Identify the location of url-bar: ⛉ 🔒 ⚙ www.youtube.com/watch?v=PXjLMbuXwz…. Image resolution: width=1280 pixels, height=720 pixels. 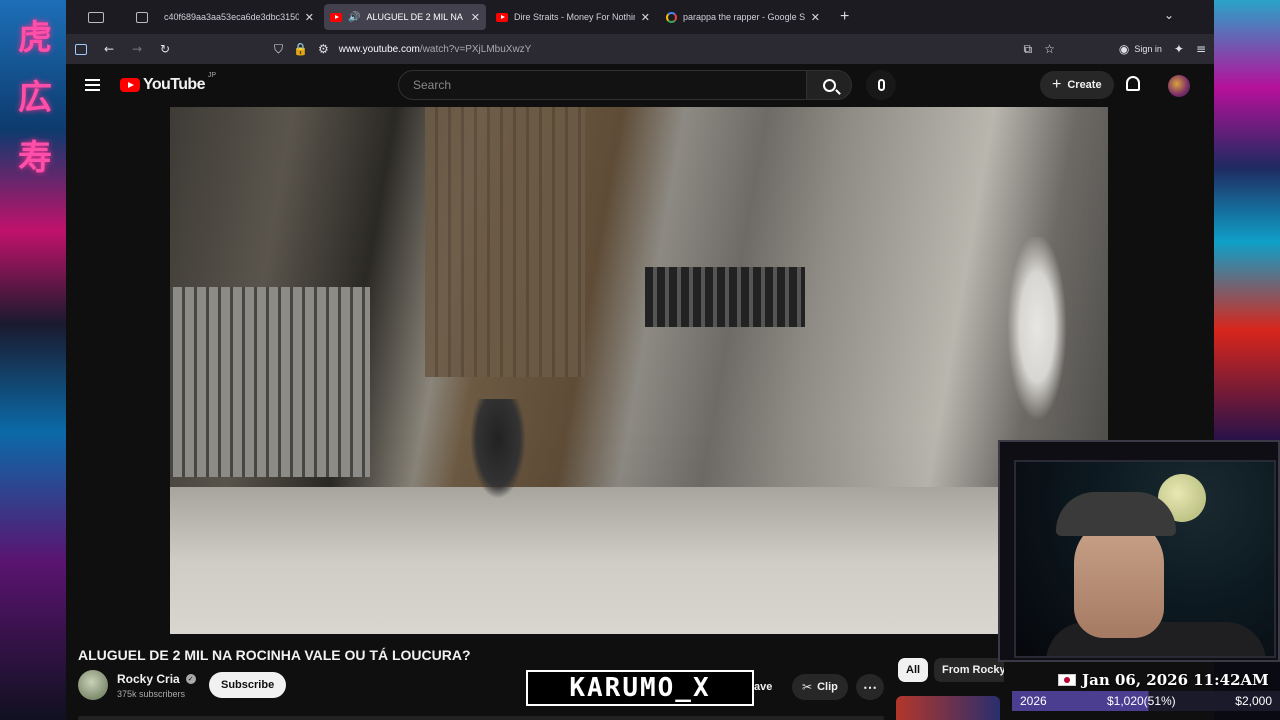
(636, 49).